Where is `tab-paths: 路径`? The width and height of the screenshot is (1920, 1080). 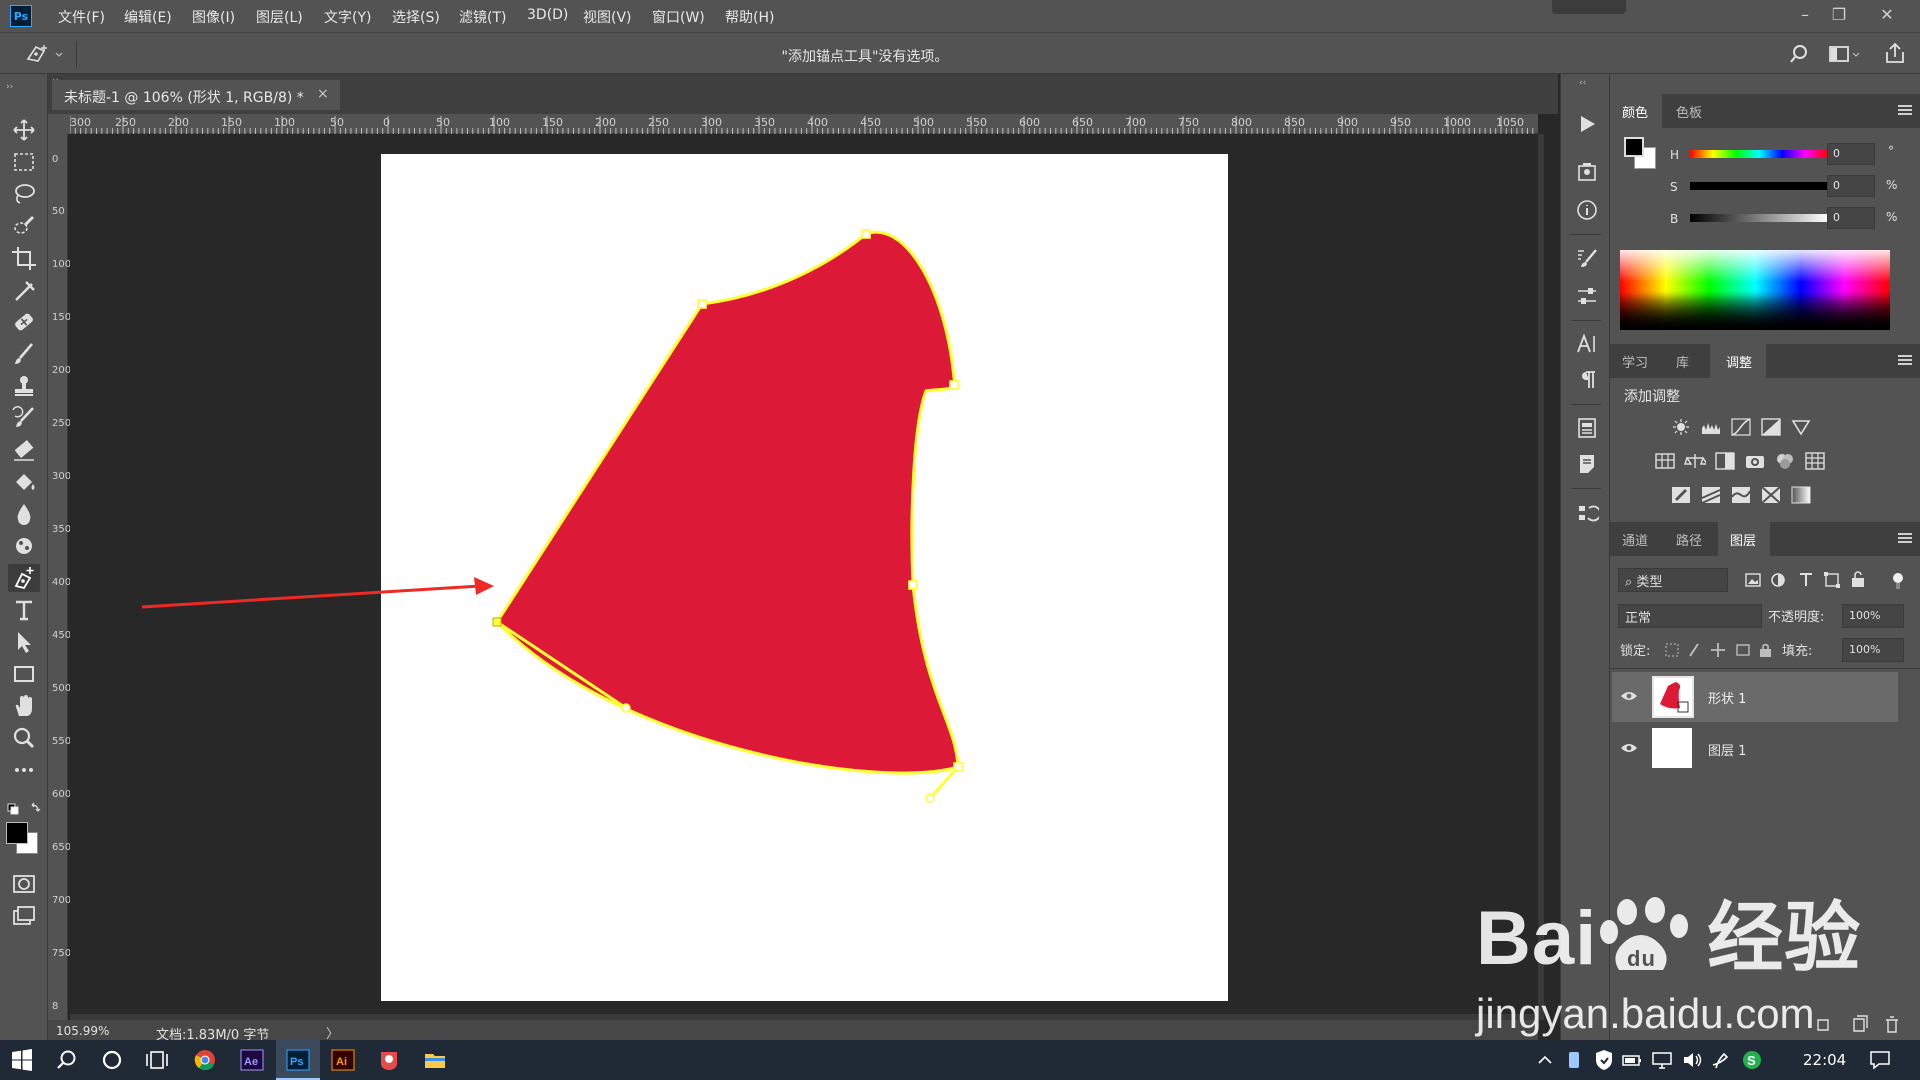
tab-paths: 路径 is located at coordinates (1689, 539).